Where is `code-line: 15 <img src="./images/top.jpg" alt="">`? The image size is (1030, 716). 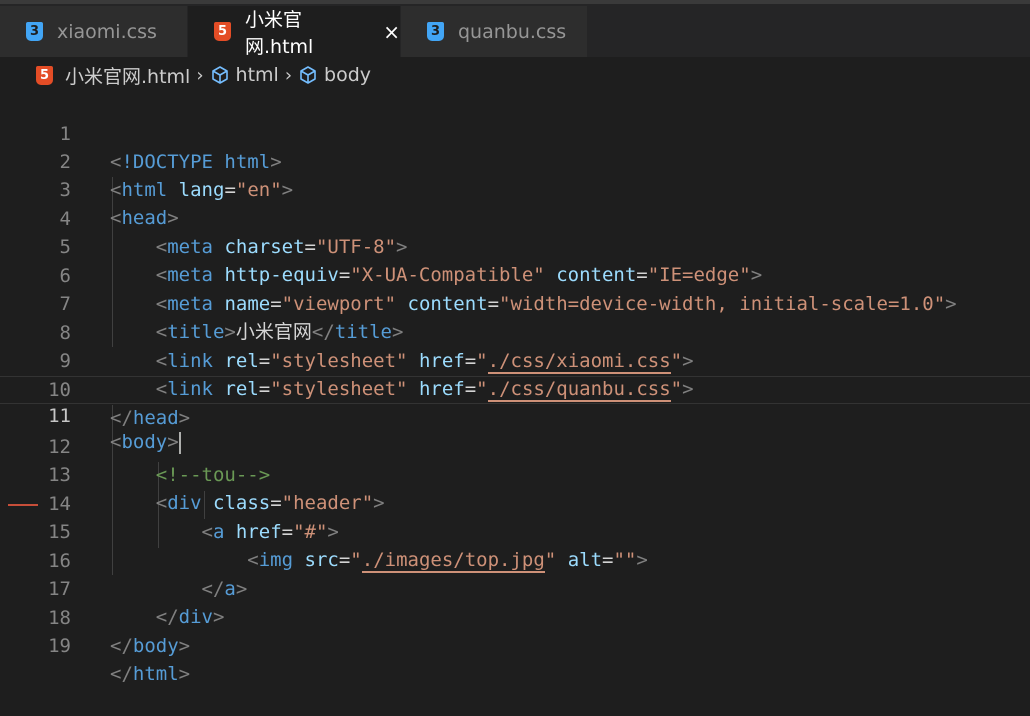
code-line: 15 <img src="./images/top.jpg" alt=""> is located at coordinates (515, 531).